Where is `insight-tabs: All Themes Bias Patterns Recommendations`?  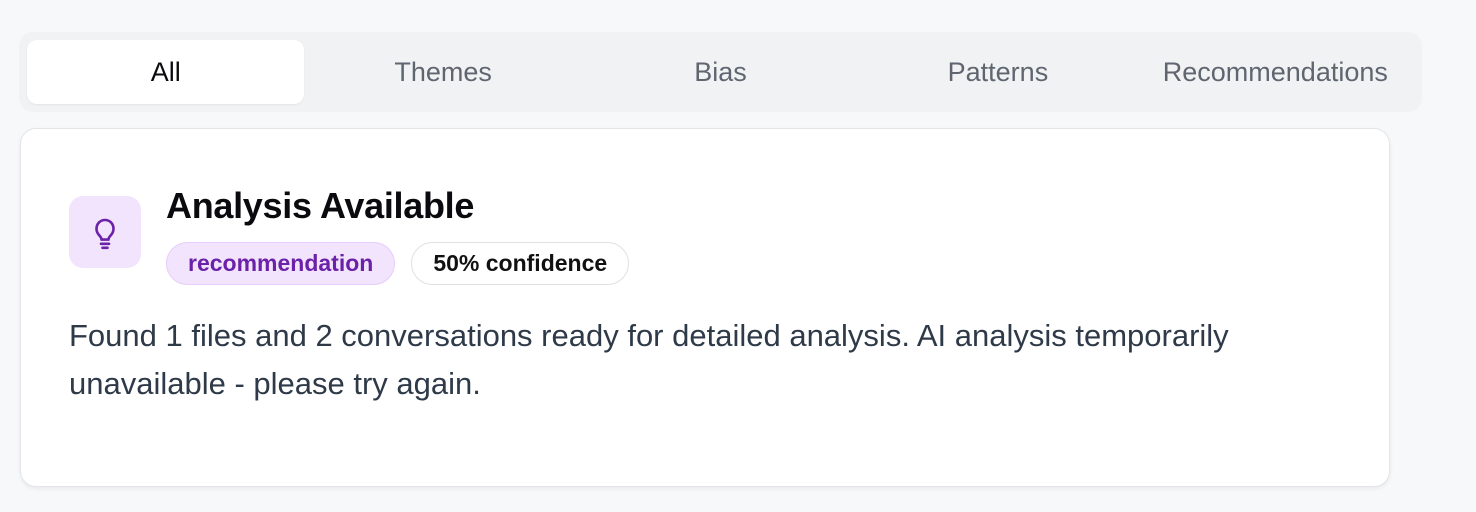
insight-tabs: All Themes Bias Patterns Recommendations is located at coordinates (720, 72).